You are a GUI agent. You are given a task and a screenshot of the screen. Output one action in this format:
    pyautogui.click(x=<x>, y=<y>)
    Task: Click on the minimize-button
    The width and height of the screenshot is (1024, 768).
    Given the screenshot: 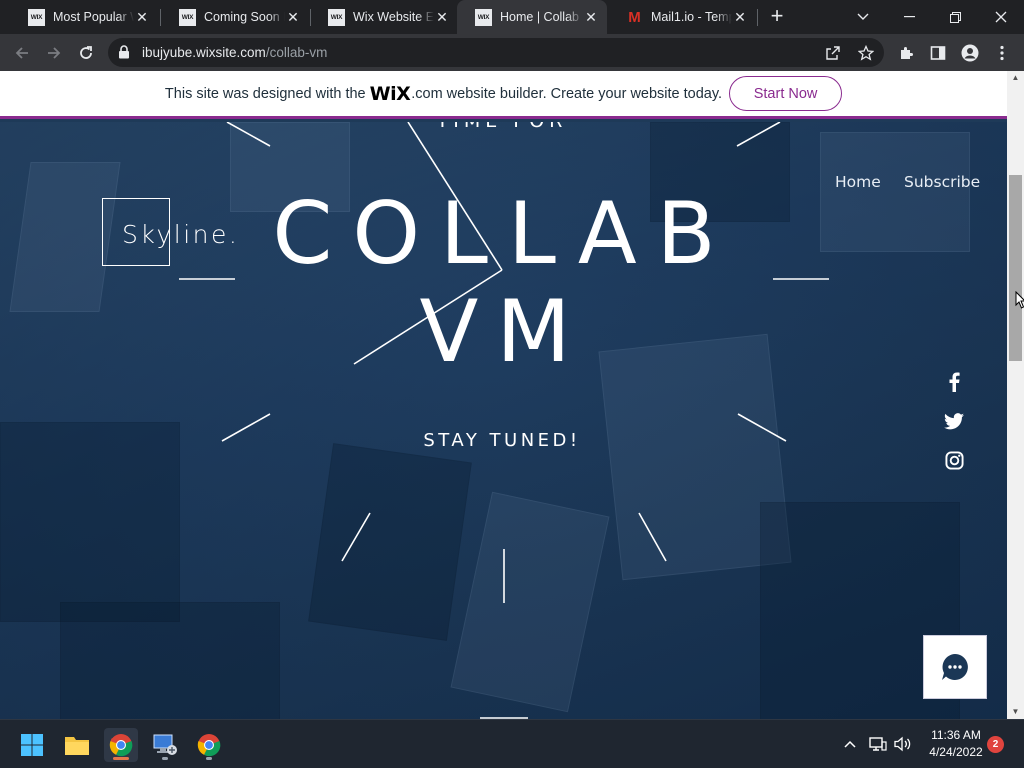 What is the action you would take?
    pyautogui.click(x=909, y=17)
    